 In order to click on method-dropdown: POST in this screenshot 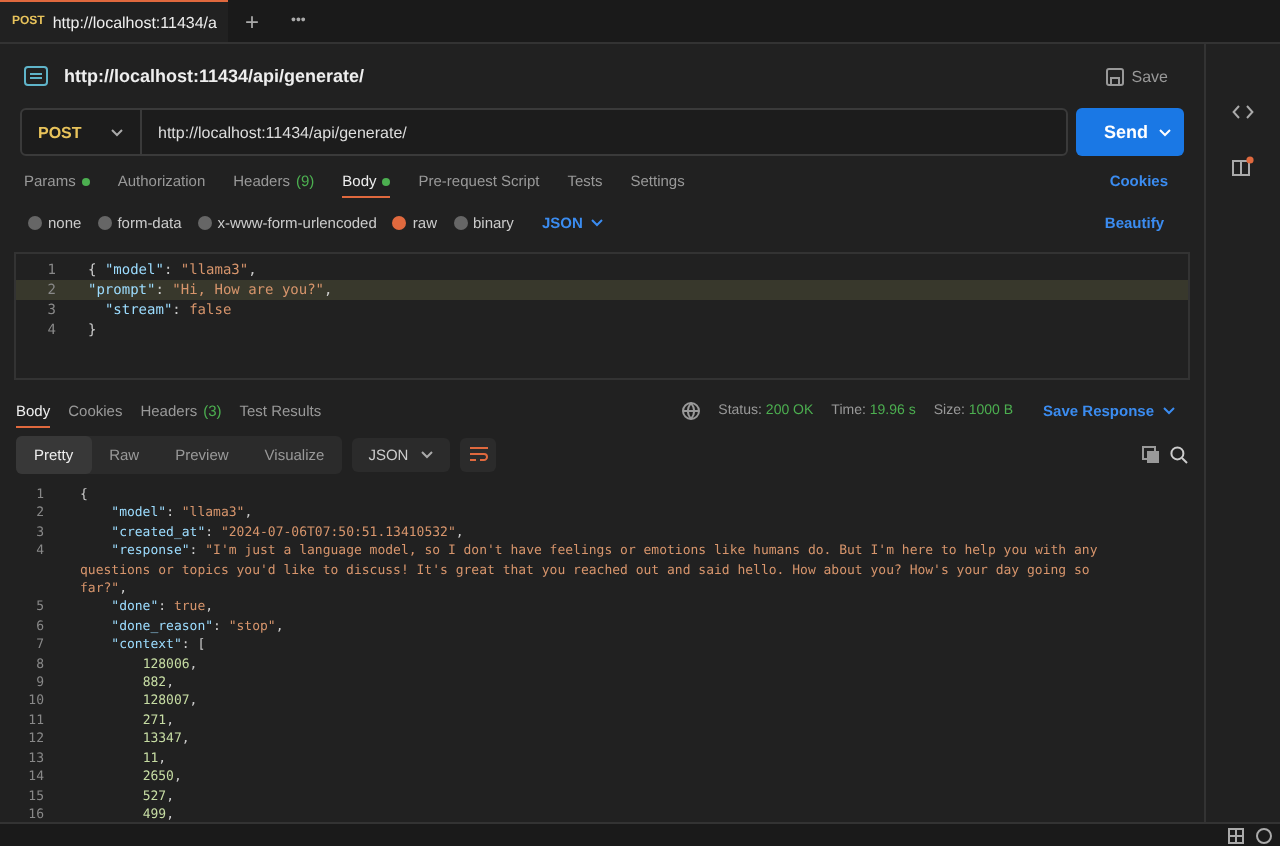, I will do `click(82, 132)`.